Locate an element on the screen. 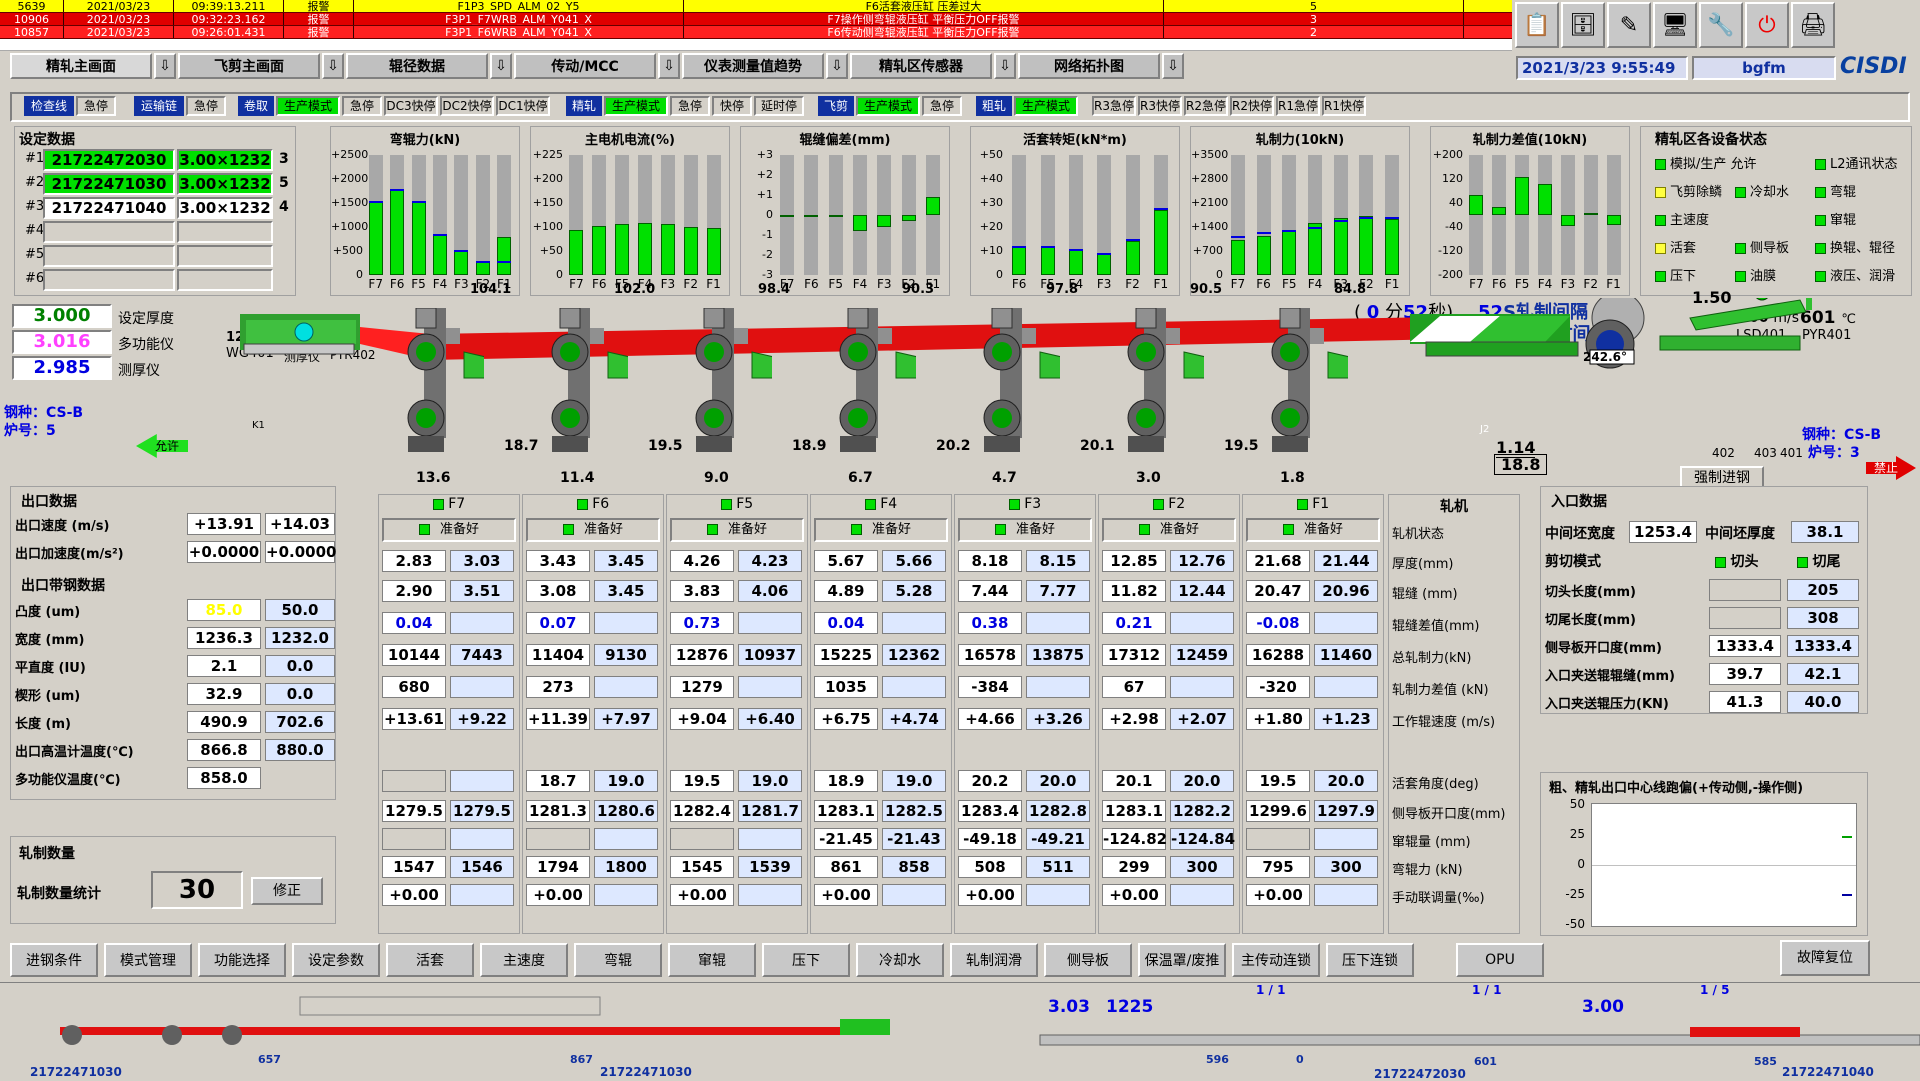 The image size is (1920, 1081). equip-item: 主速度 is located at coordinates (1682, 218).